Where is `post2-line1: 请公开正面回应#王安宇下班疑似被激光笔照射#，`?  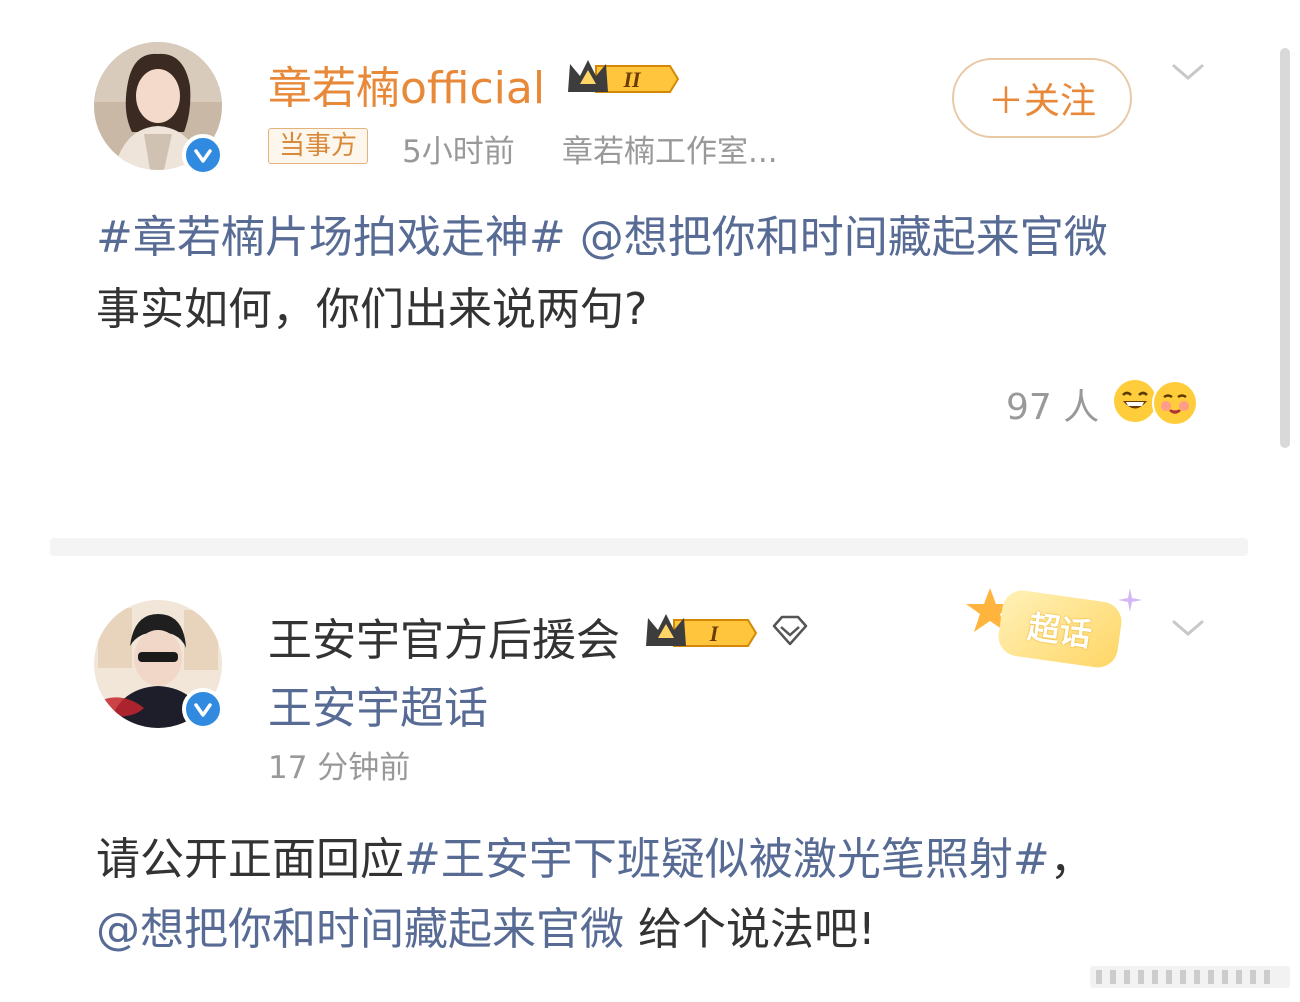
post2-line1: 请公开正面回应#王安宇下班疑似被激光笔照射#， is located at coordinates (595, 860).